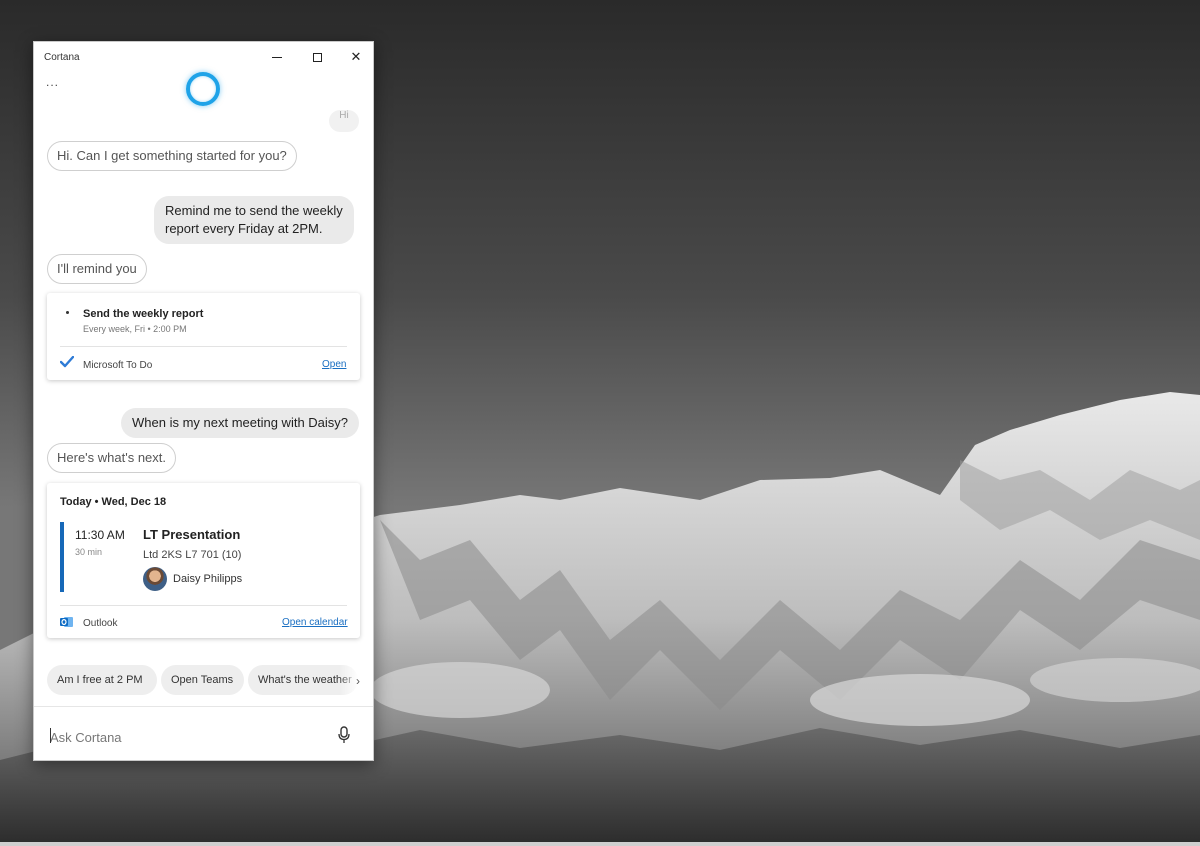 This screenshot has width=1200, height=846. Describe the element at coordinates (175, 737) in the screenshot. I see `ask-cortana-input` at that location.